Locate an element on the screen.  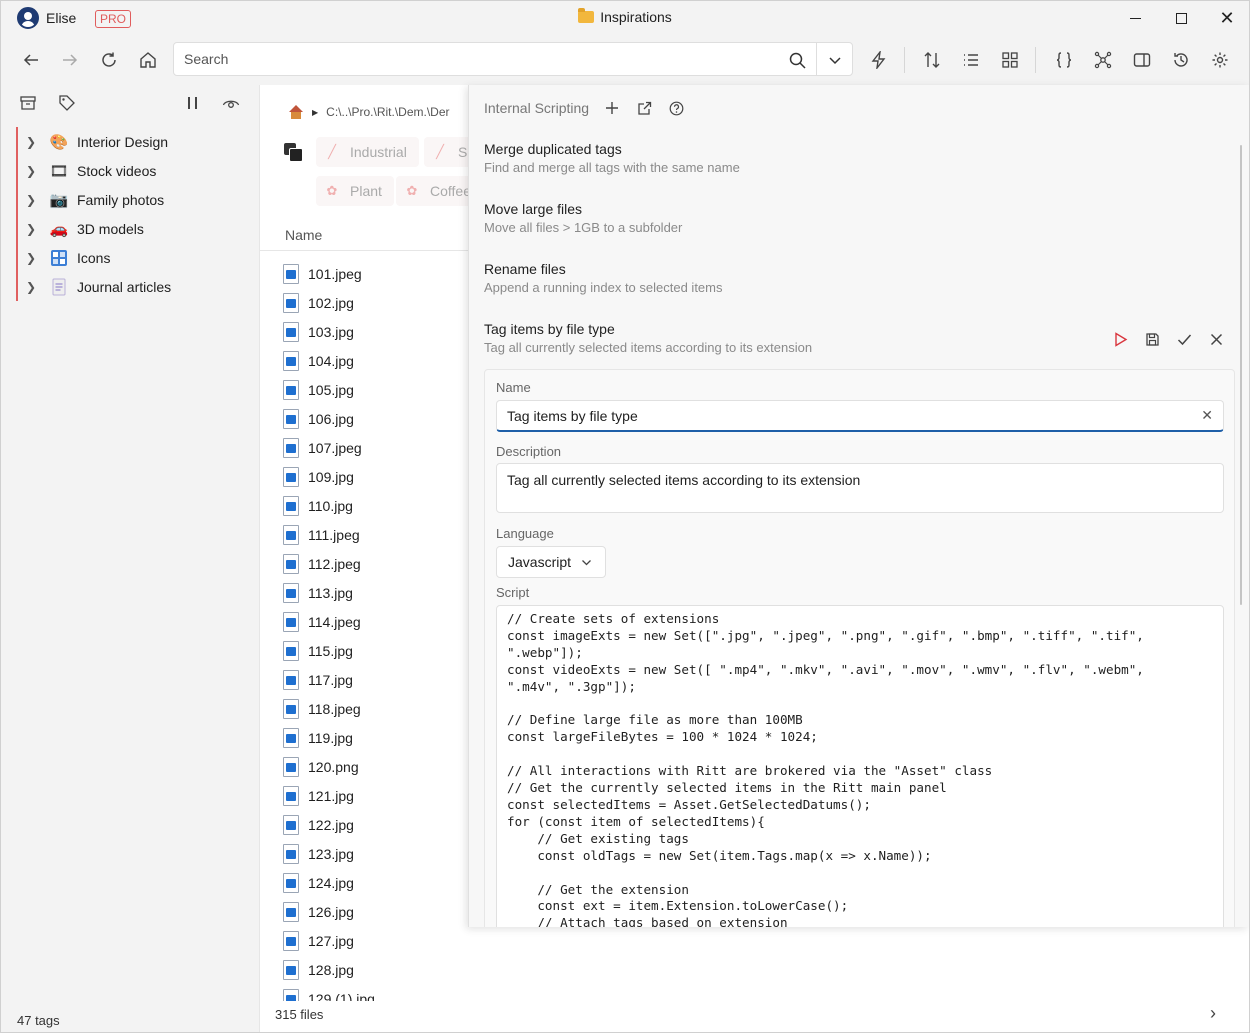
tree-item-stock-videos: ❯ 🎞 Stock videos is located at coordinates (137, 170).